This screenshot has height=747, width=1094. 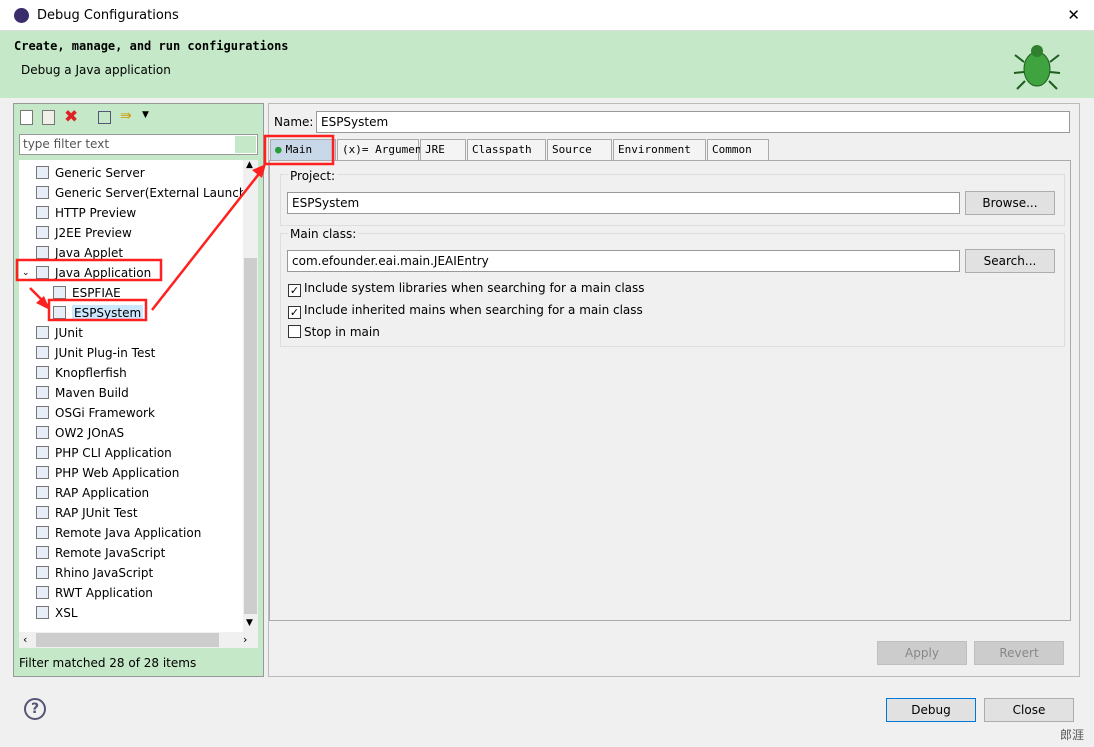 What do you see at coordinates (145, 115) in the screenshot?
I see `menu-dropdown-icon: ▼` at bounding box center [145, 115].